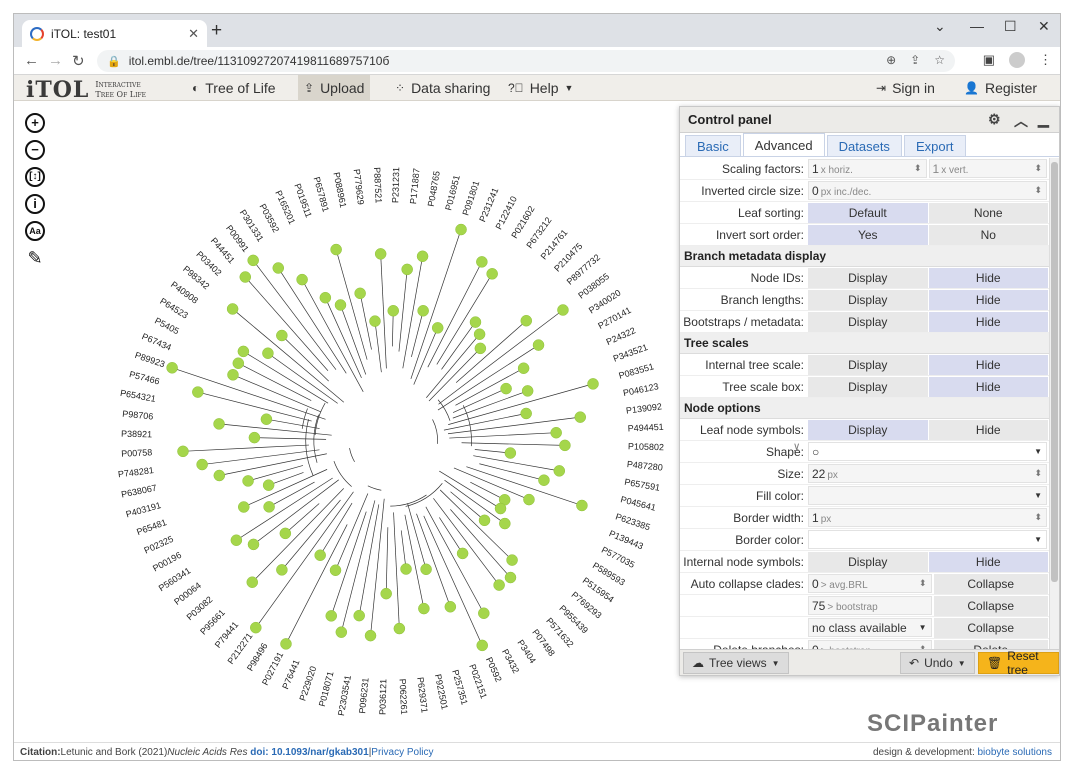 This screenshot has height=774, width=1076. I want to click on forward-icon: →, so click(55, 60).